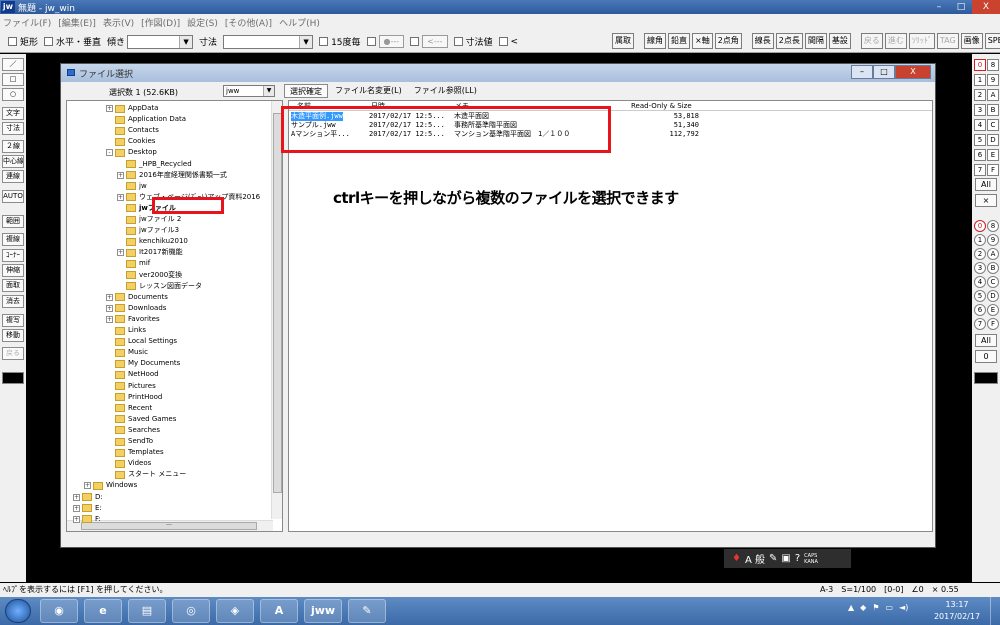 This screenshot has width=1000, height=625. Describe the element at coordinates (324, 41) in the screenshot. I see `deg15-checkbox` at that location.